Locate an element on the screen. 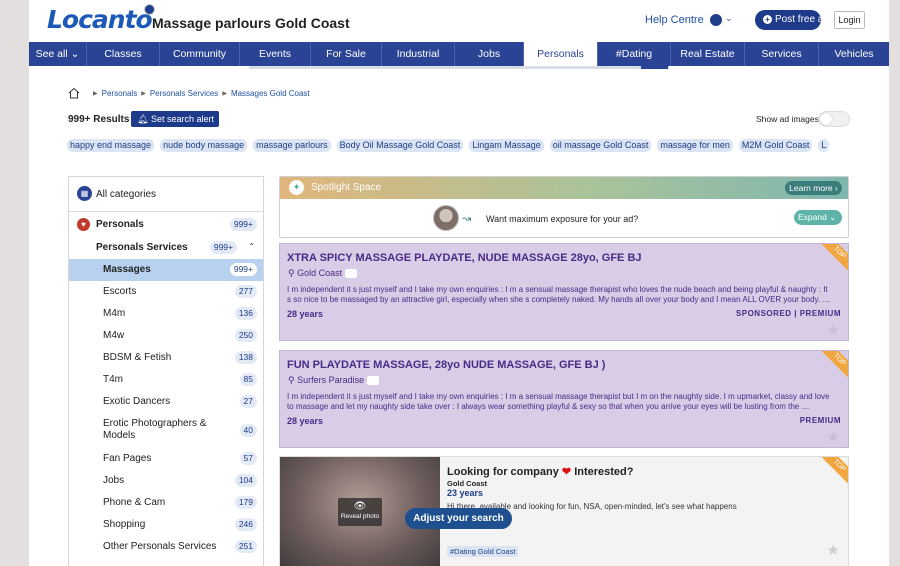 Image resolution: width=900 pixels, height=566 pixels. tag-chip: oil massage Gold Coast is located at coordinates (600, 145).